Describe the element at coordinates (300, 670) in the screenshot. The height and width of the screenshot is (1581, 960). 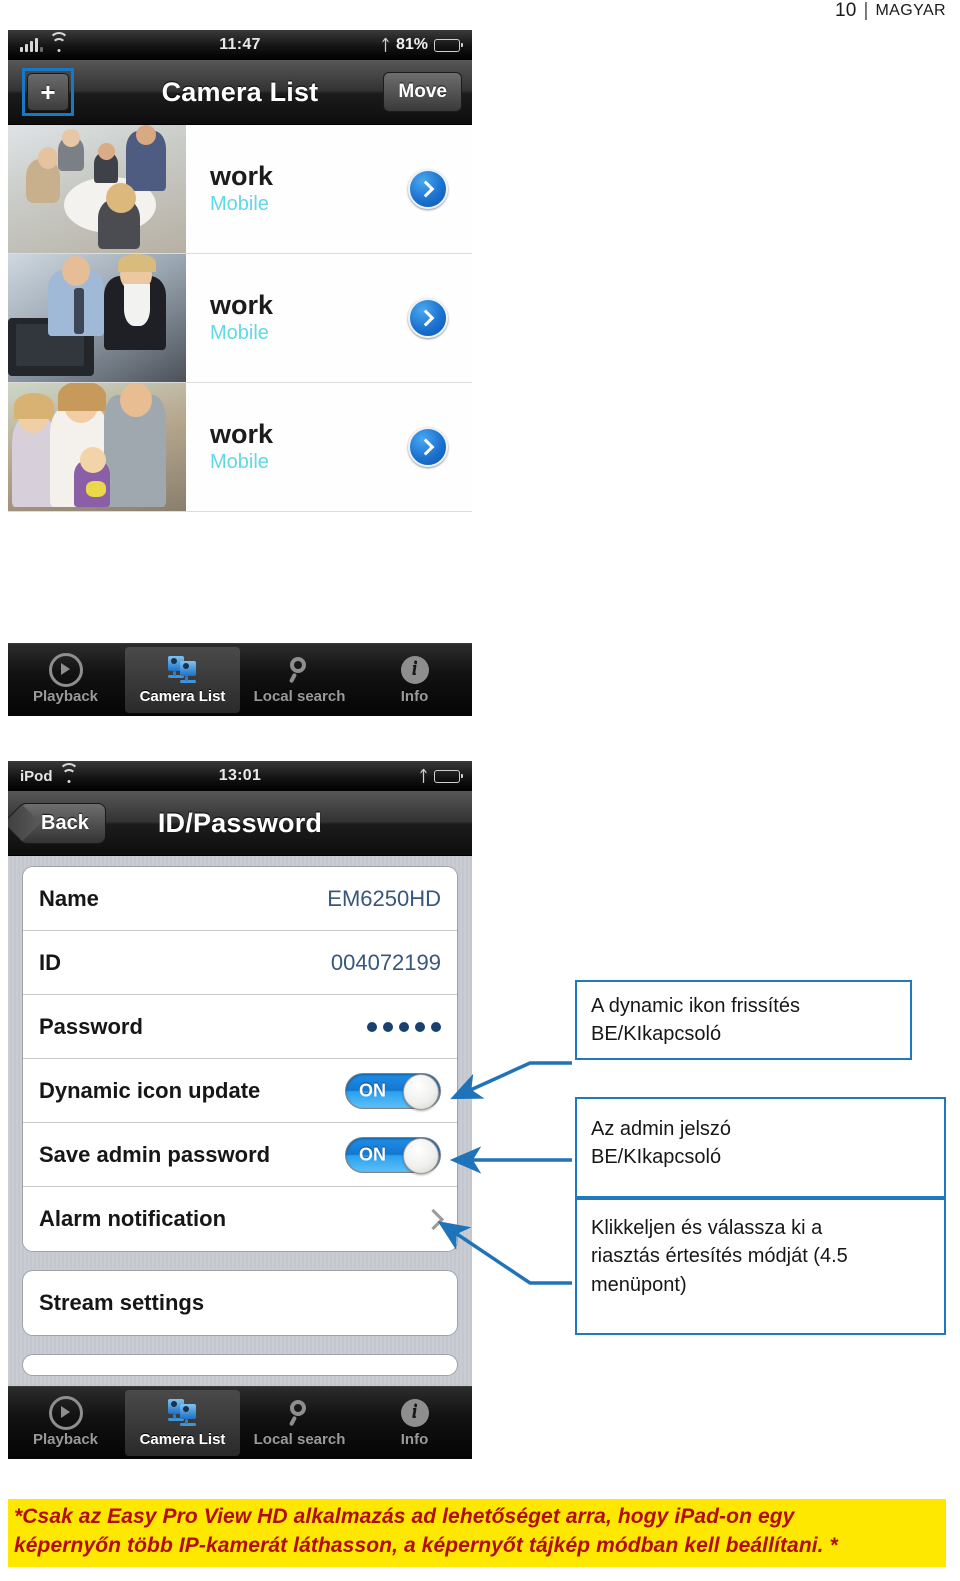
I see `search-icon` at that location.